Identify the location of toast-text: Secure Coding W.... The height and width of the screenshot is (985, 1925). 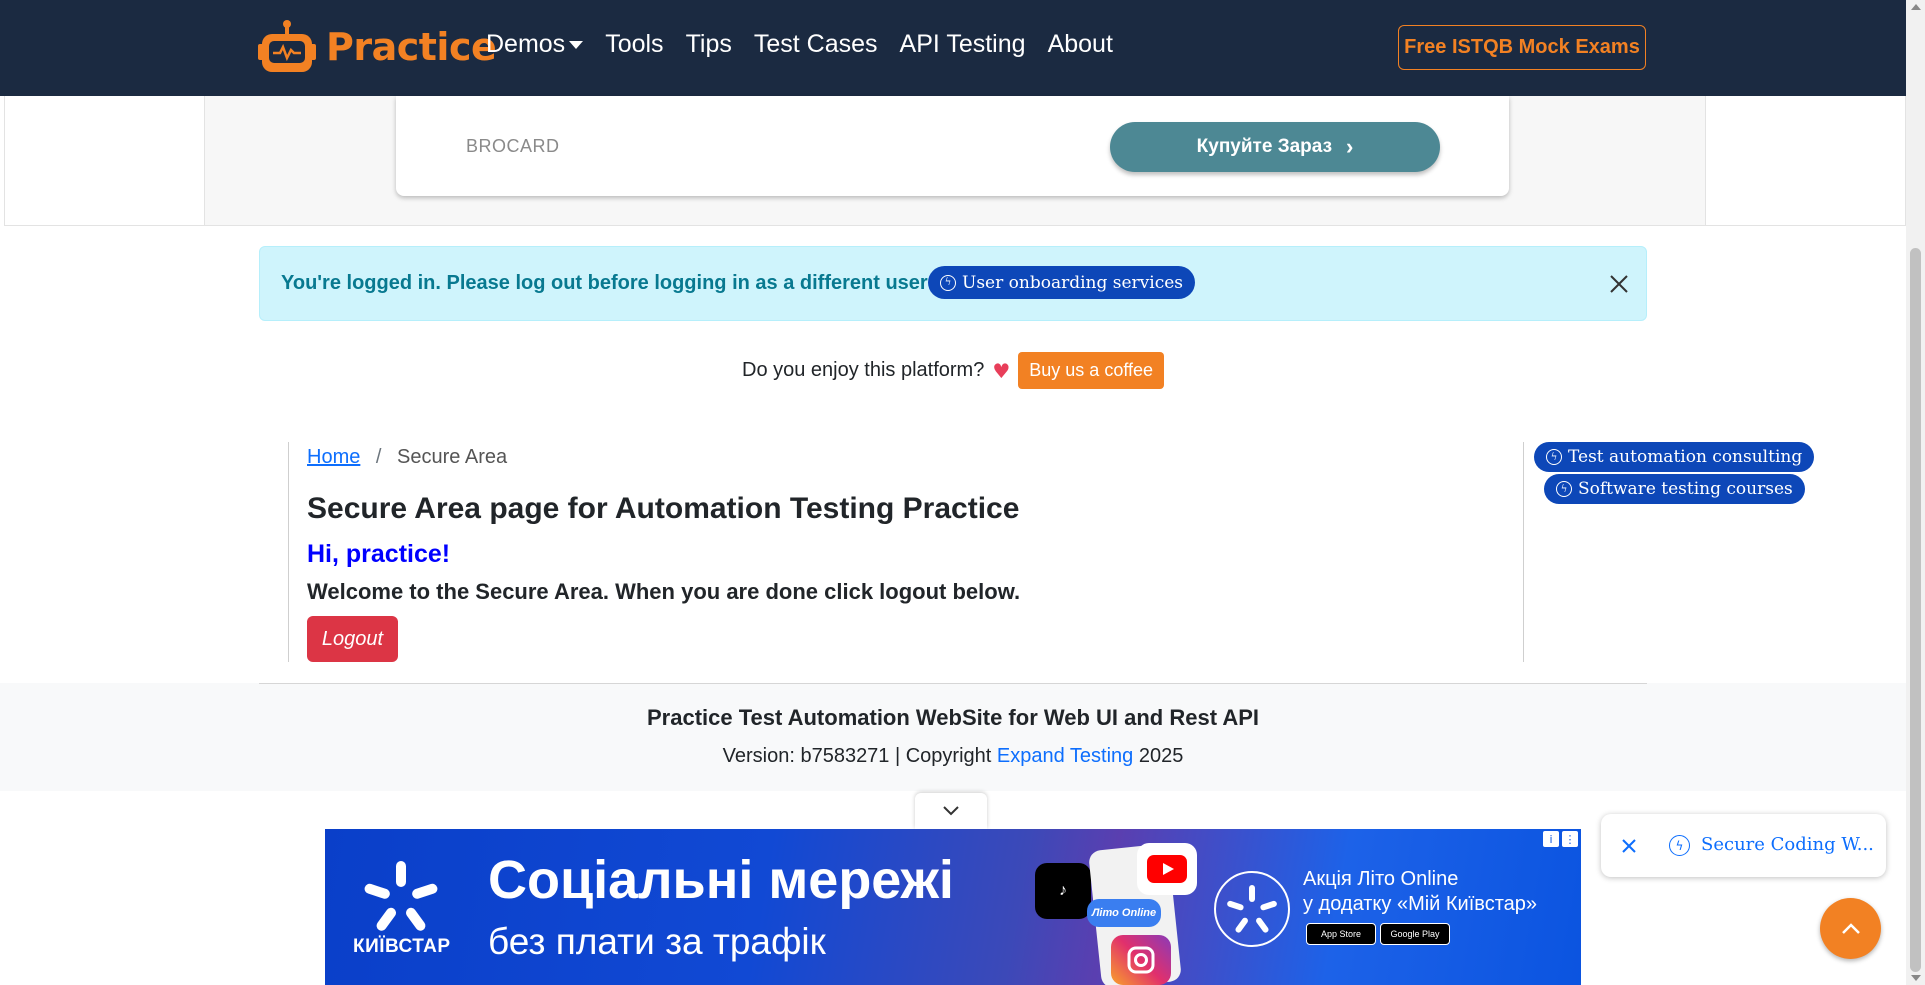
(1787, 844).